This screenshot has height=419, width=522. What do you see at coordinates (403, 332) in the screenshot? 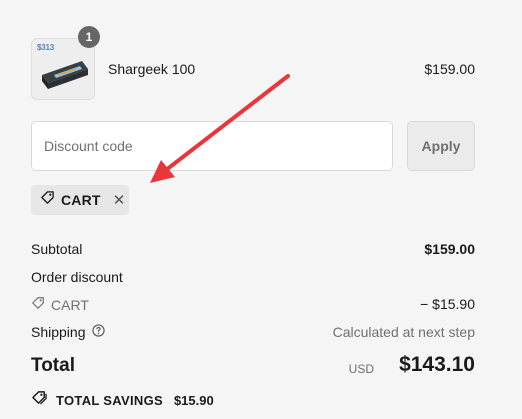
I see `shipping-value: Calculated at next step` at bounding box center [403, 332].